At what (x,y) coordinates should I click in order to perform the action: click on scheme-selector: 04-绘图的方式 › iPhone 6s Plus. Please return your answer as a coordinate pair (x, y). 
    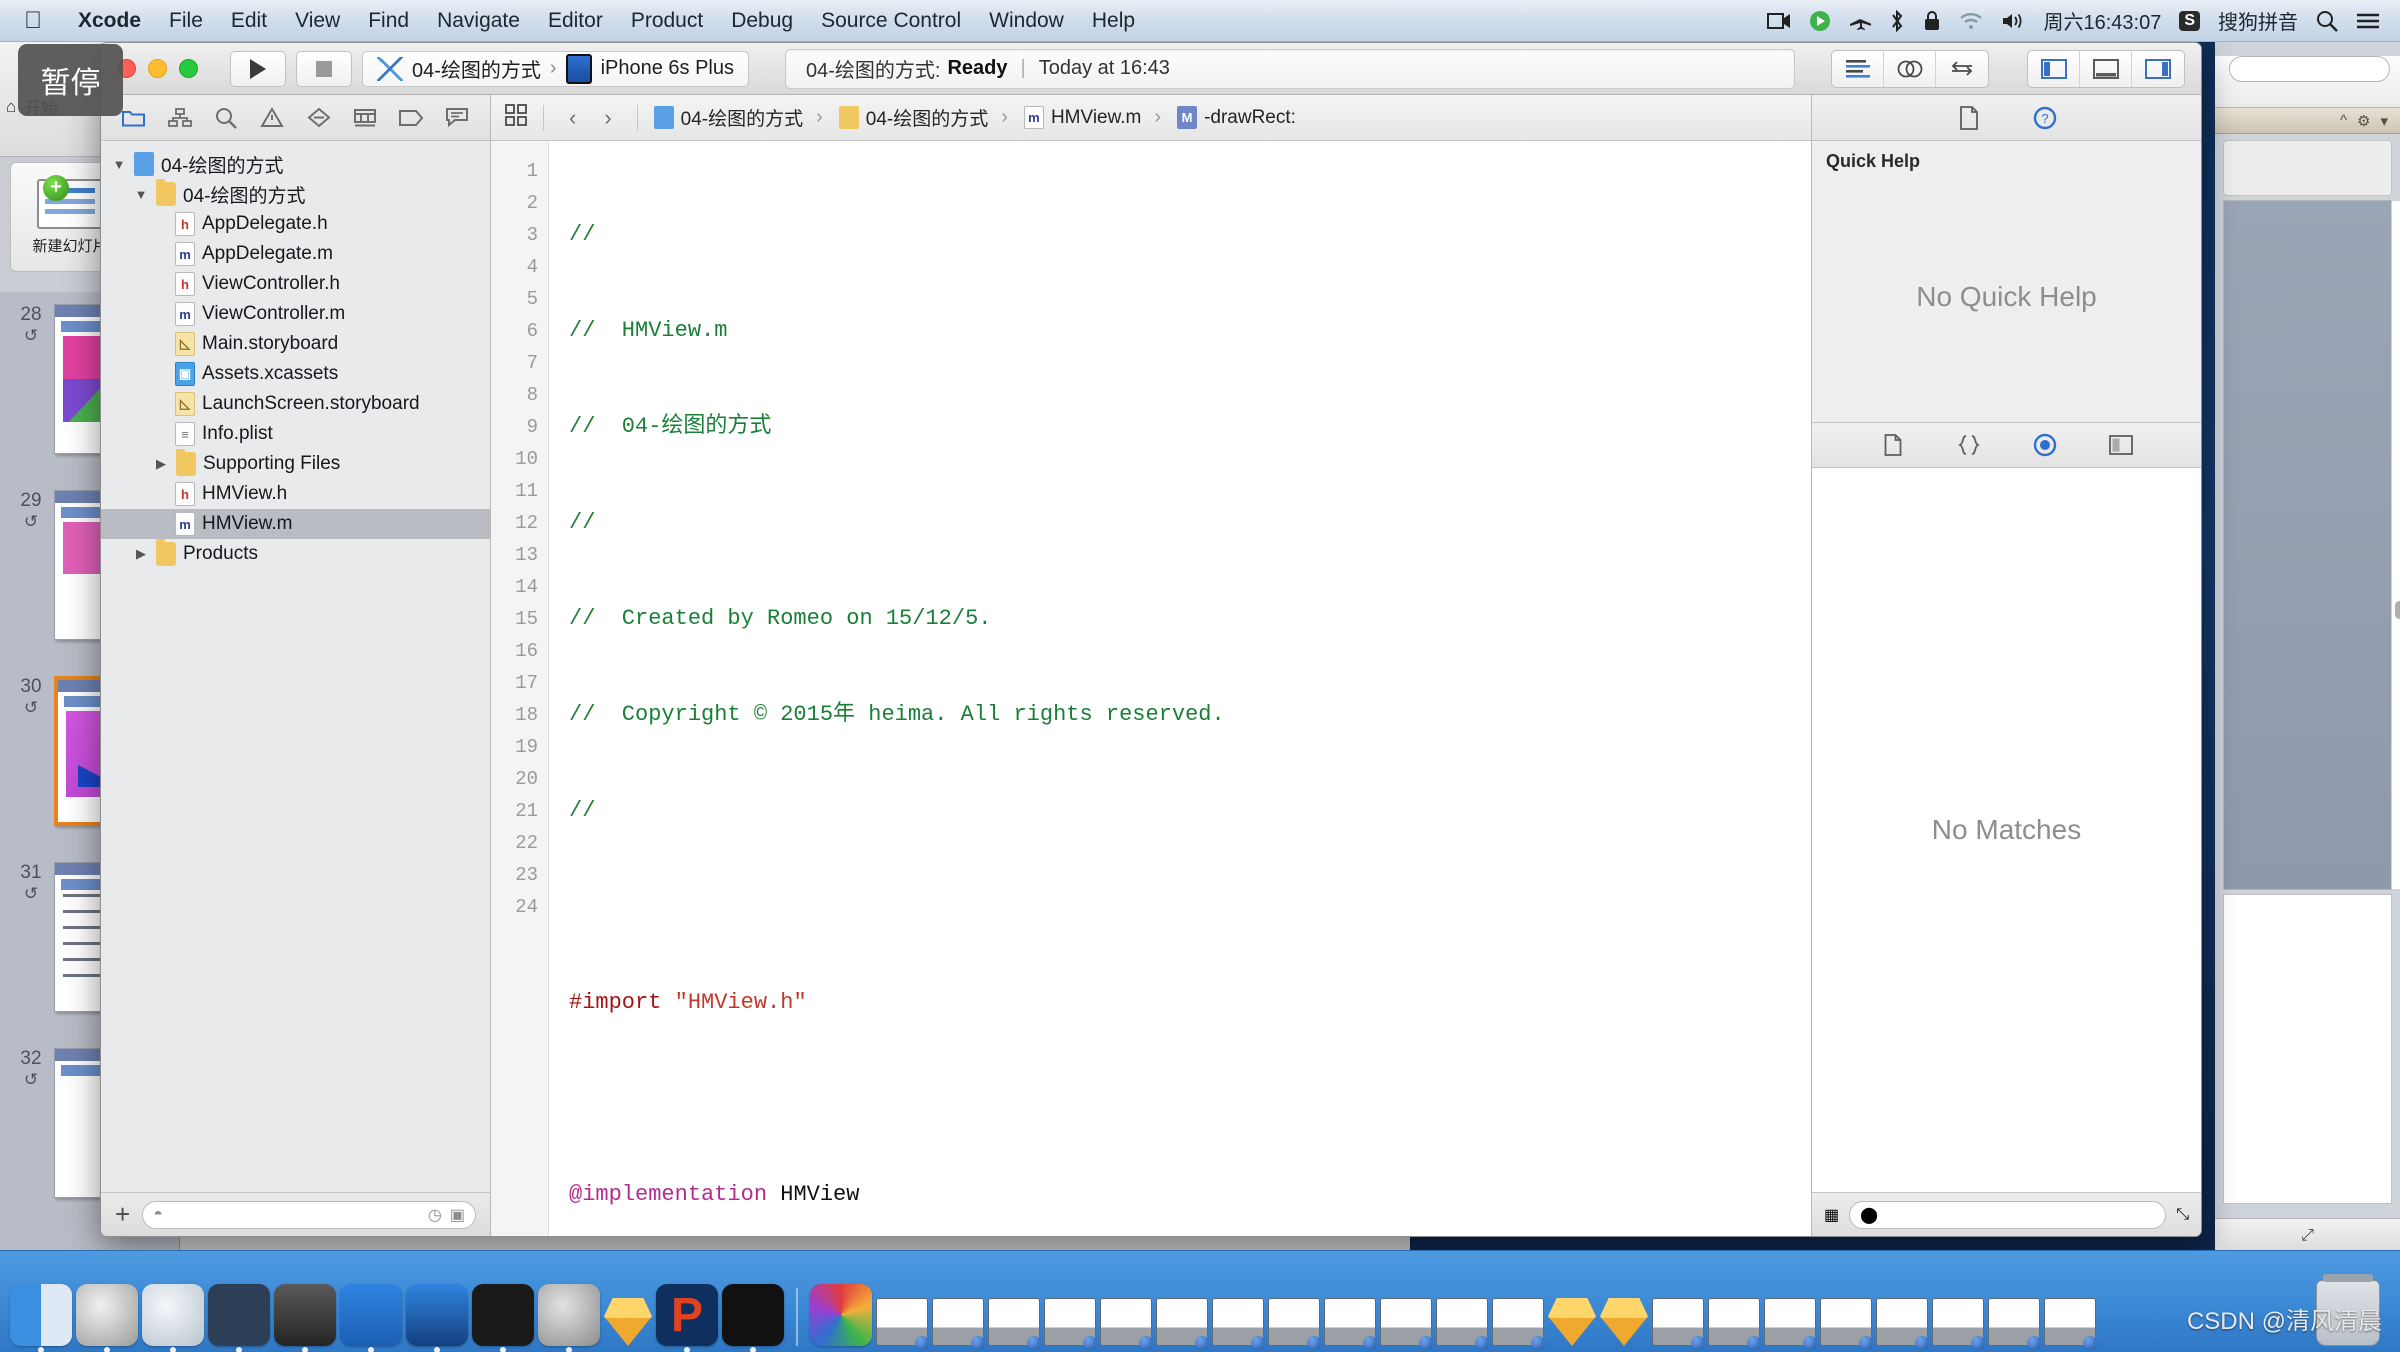
    Looking at the image, I should click on (555, 68).